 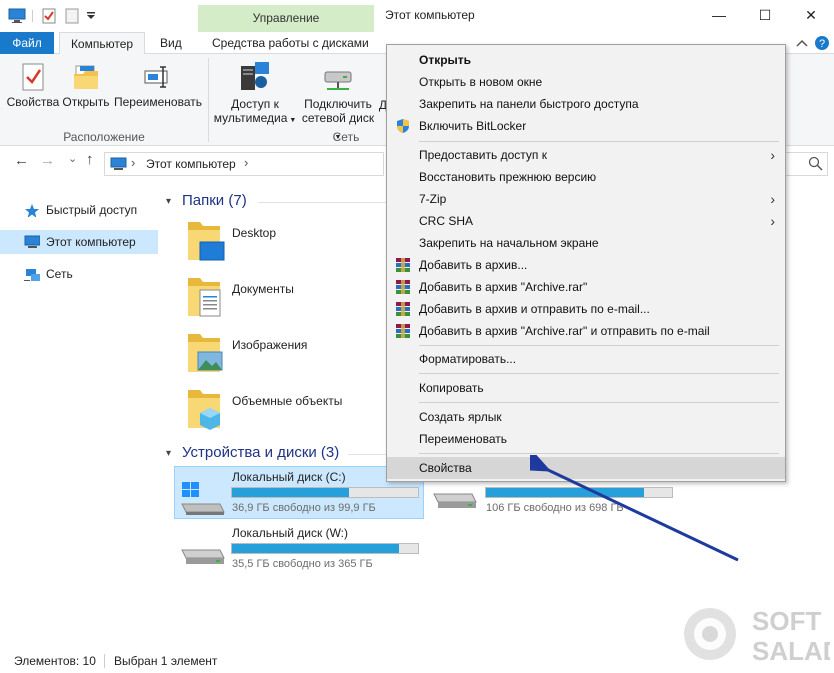 I want to click on pictures-folder-icon, so click(x=205, y=353).